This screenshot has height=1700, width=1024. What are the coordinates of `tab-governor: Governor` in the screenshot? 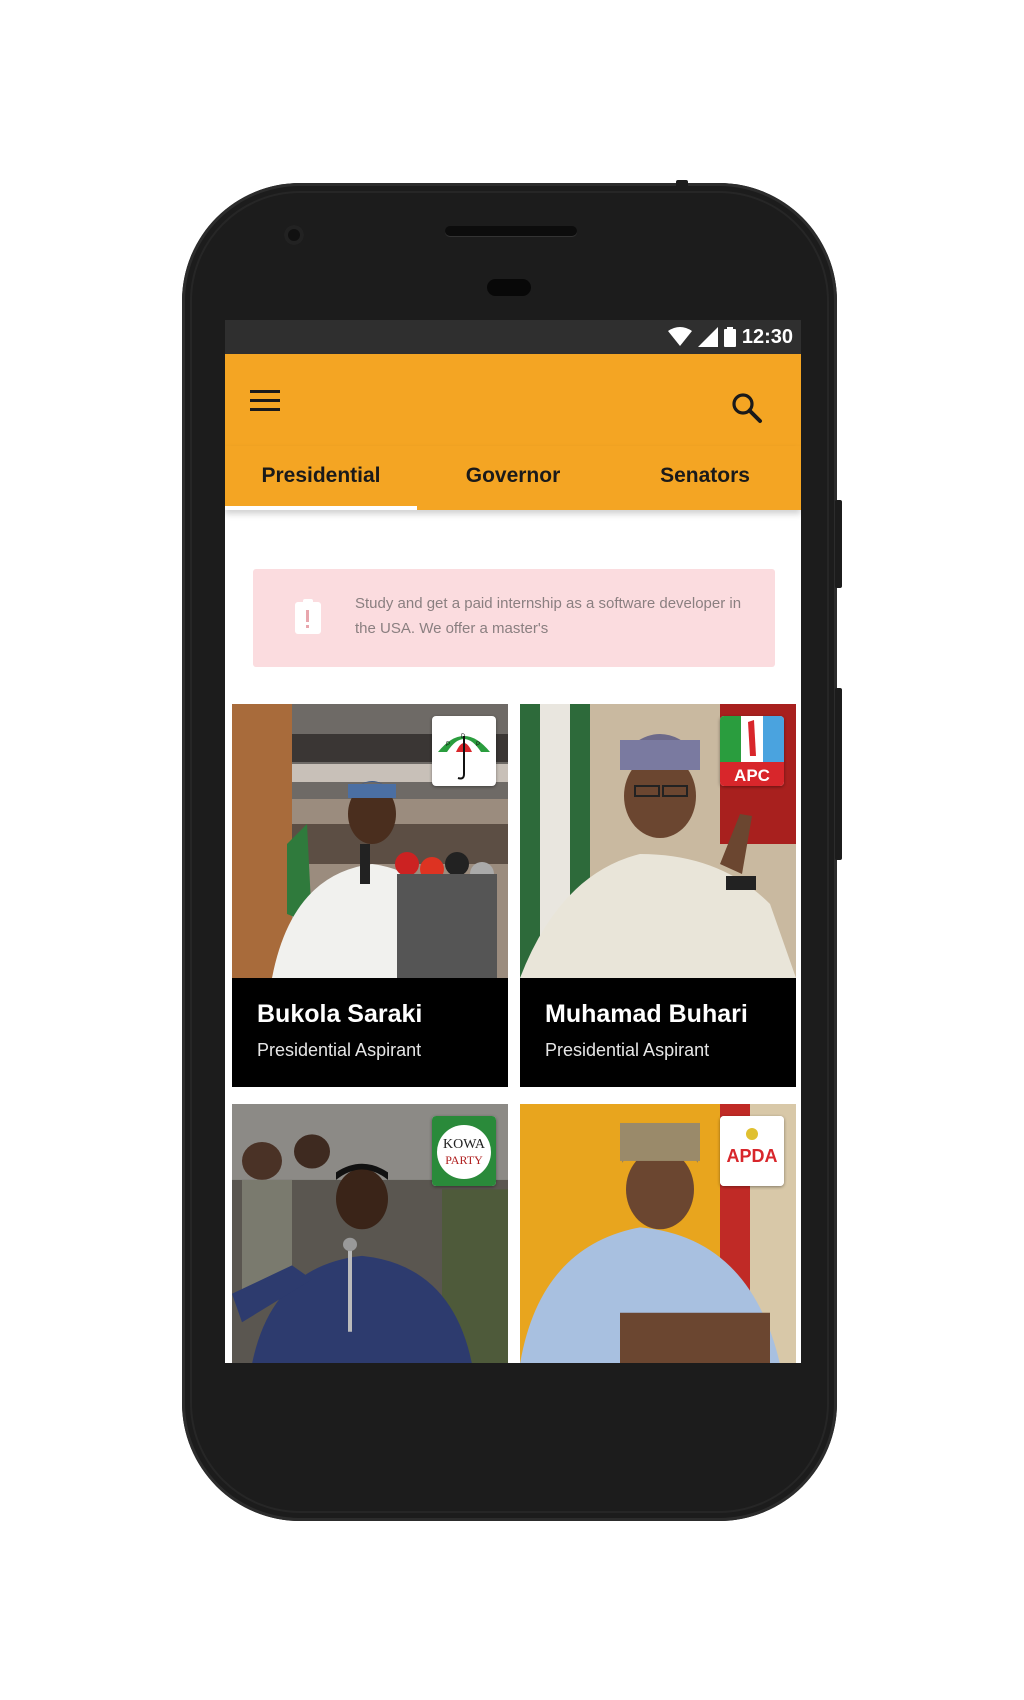 It's located at (513, 478).